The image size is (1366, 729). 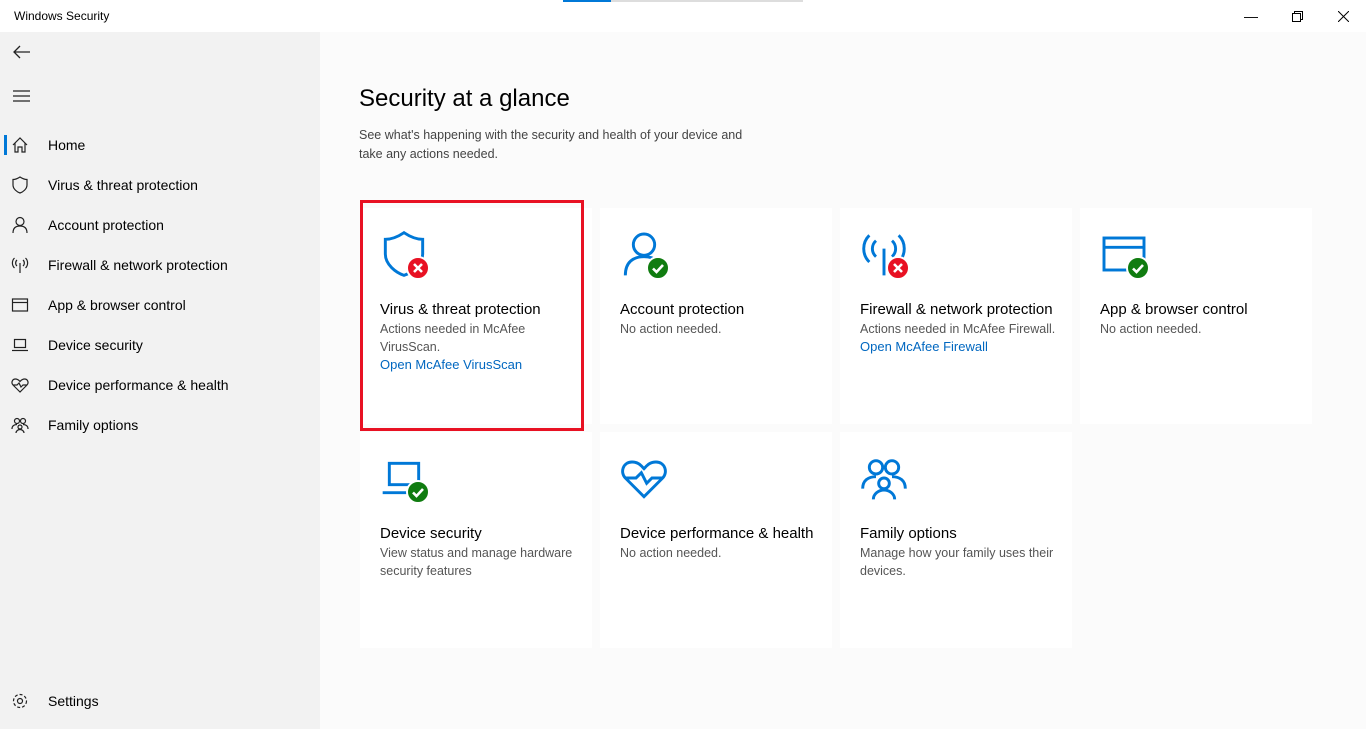 What do you see at coordinates (117, 305) in the screenshot?
I see `sidebar-item-label: App & browser control` at bounding box center [117, 305].